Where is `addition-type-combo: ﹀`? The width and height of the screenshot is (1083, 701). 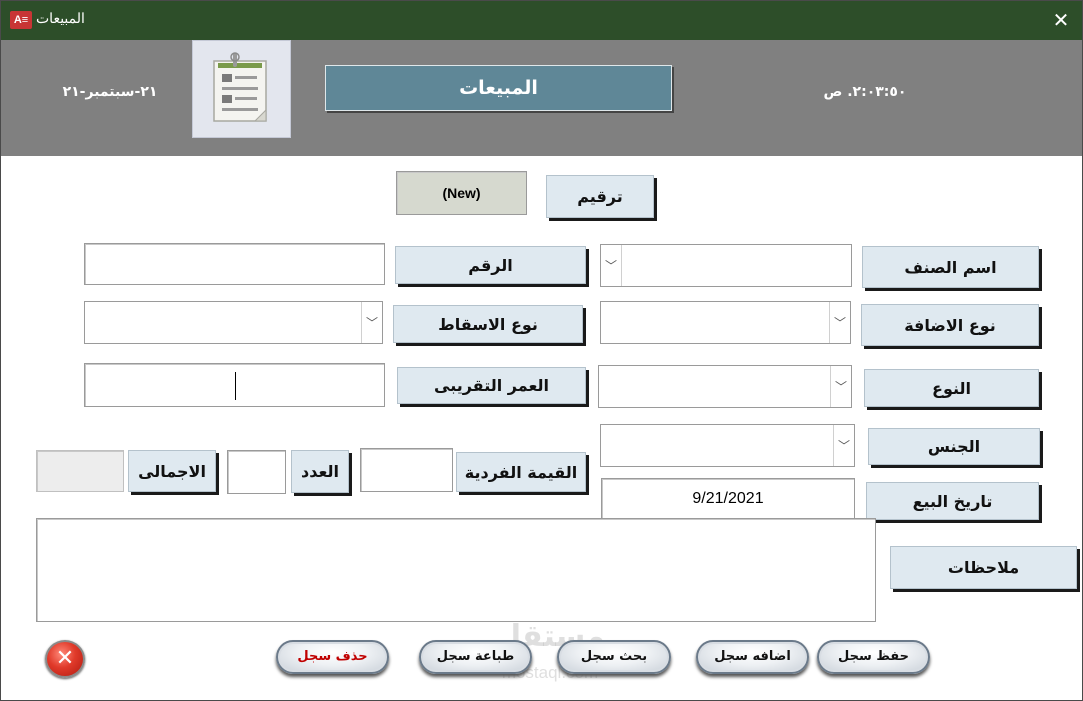
addition-type-combo: ﹀ is located at coordinates (725, 322).